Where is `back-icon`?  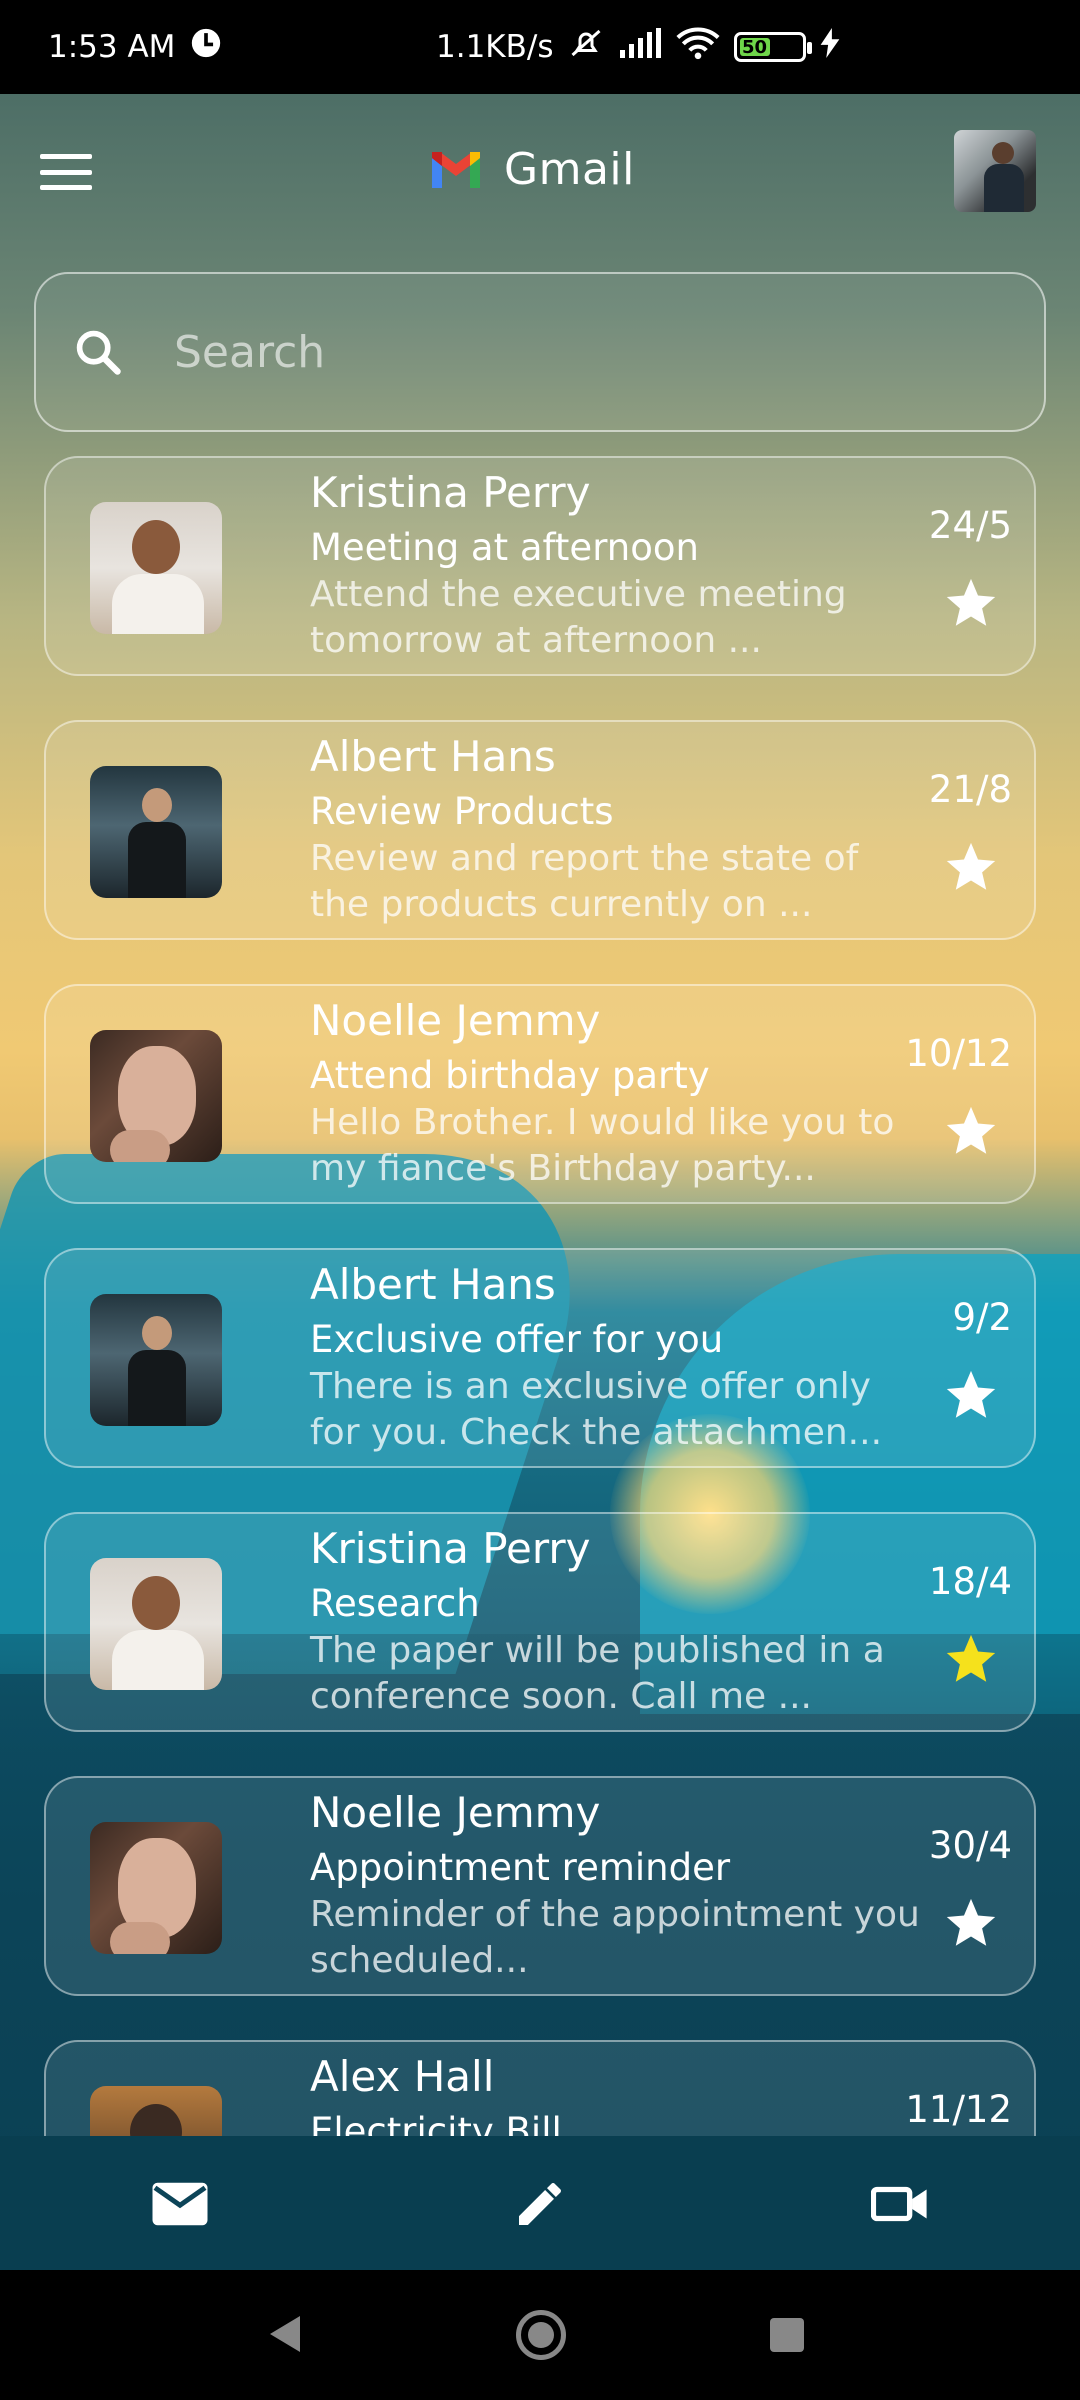
back-icon is located at coordinates (285, 2334).